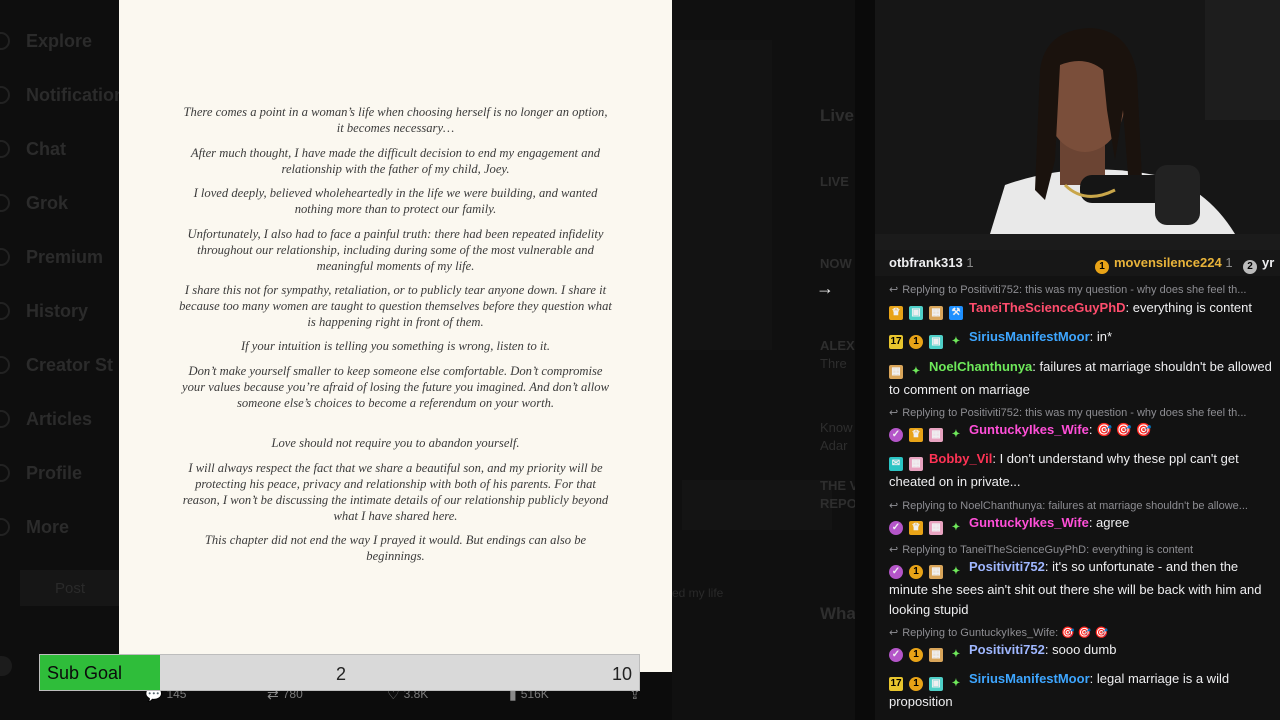  I want to click on chat-username: TaneiTheScienceGuyPhD, so click(1047, 307).